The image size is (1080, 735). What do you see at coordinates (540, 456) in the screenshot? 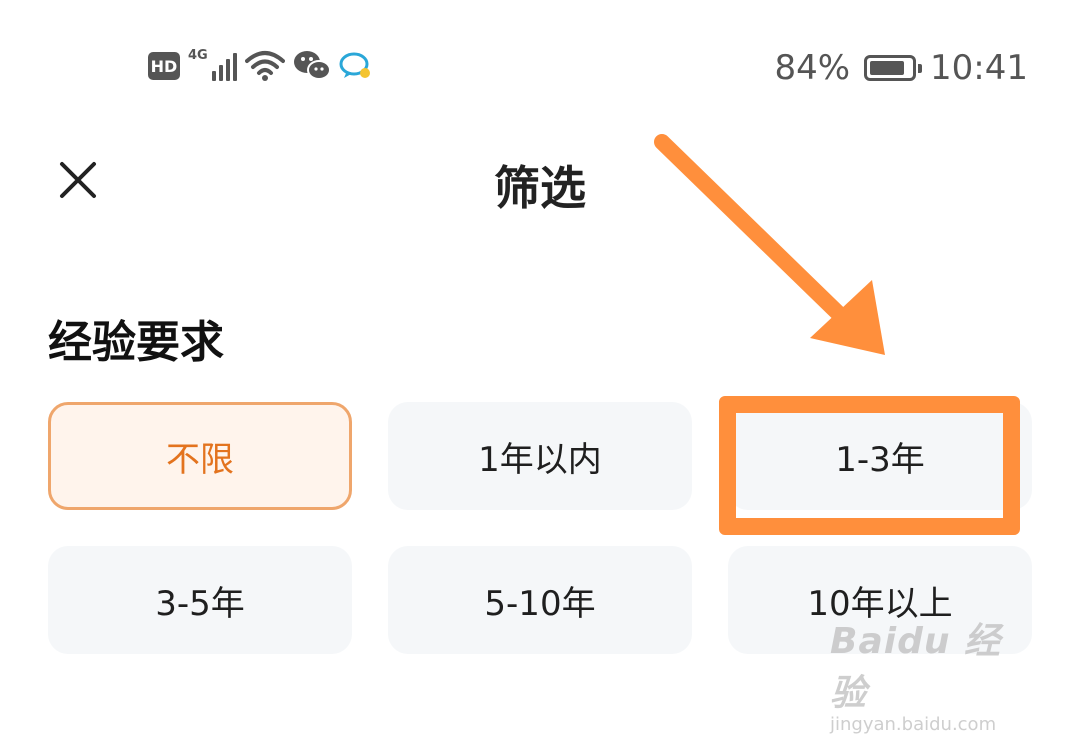
I see `option-within-1-year: 1年以内` at bounding box center [540, 456].